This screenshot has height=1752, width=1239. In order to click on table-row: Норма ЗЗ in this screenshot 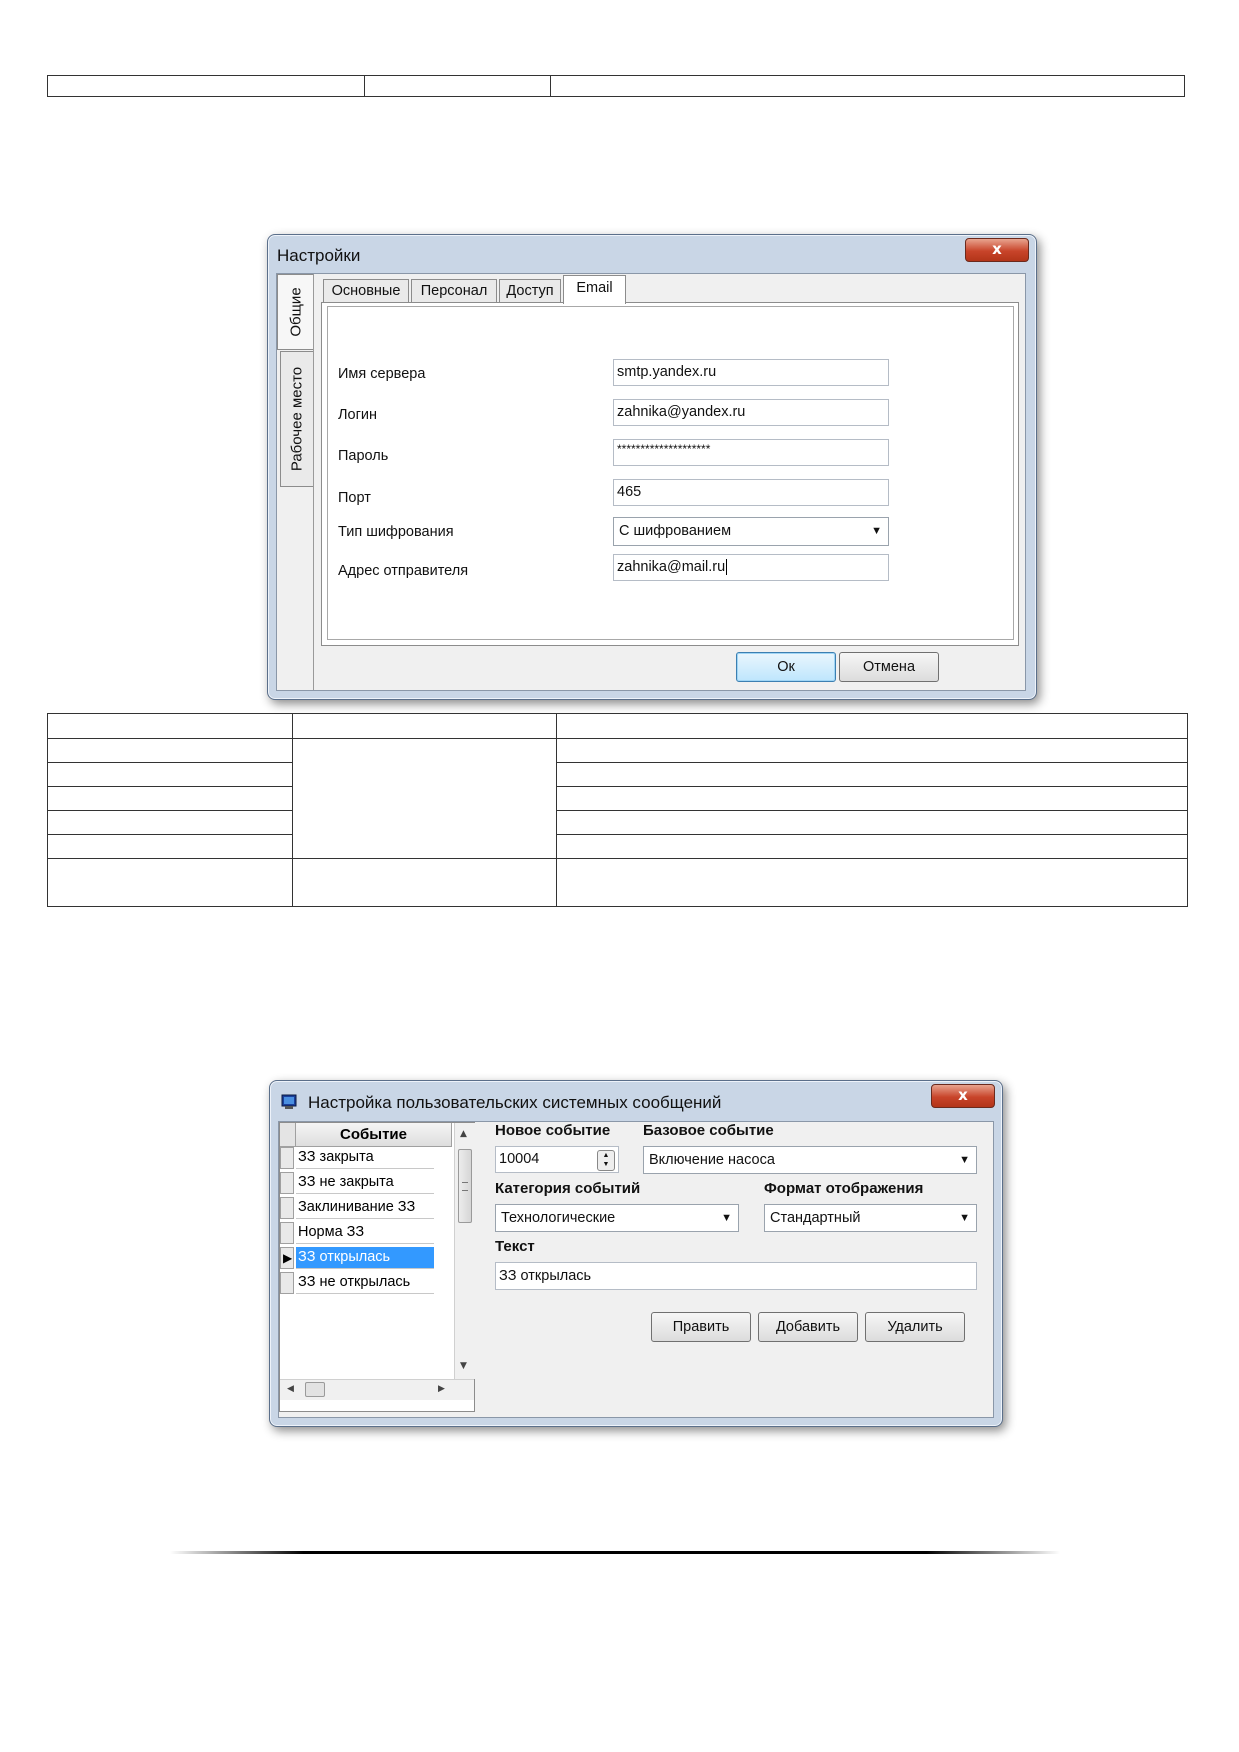, I will do `click(367, 1233)`.